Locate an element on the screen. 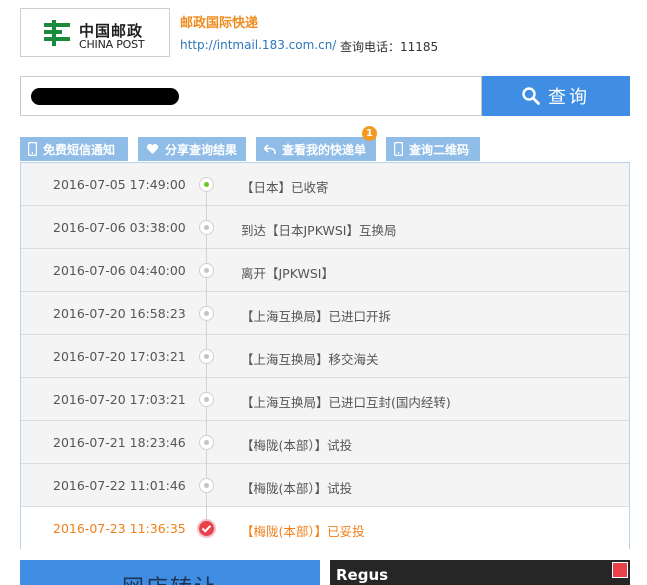 The height and width of the screenshot is (585, 647). ad-close-icon is located at coordinates (620, 570).